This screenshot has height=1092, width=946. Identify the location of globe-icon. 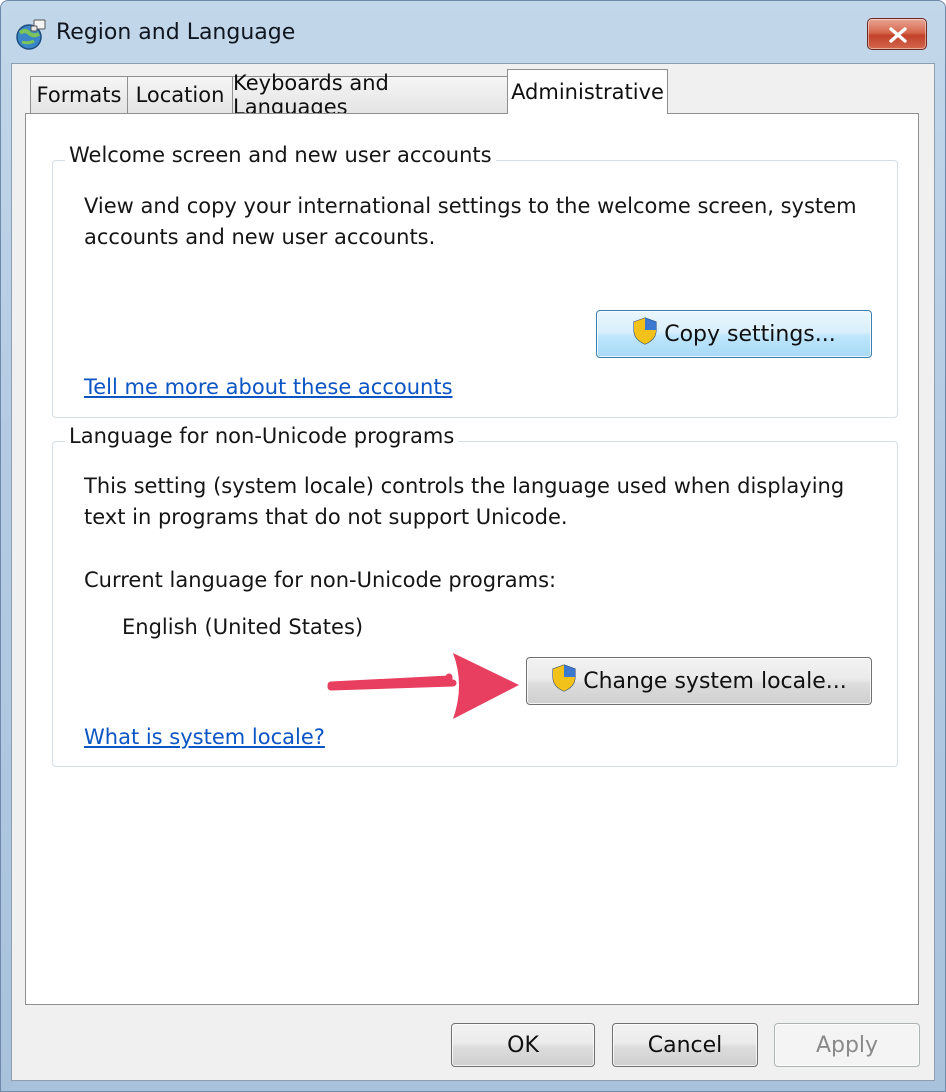
(31, 35).